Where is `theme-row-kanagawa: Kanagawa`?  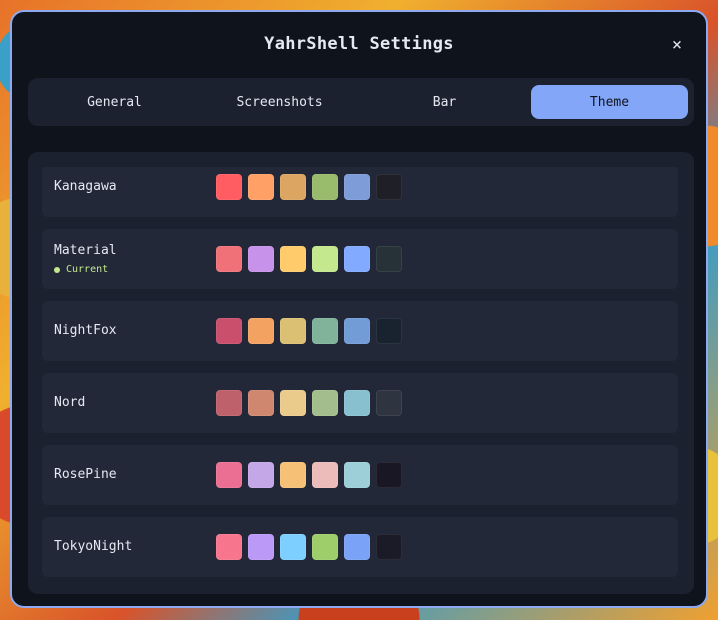
theme-row-kanagawa: Kanagawa is located at coordinates (360, 192).